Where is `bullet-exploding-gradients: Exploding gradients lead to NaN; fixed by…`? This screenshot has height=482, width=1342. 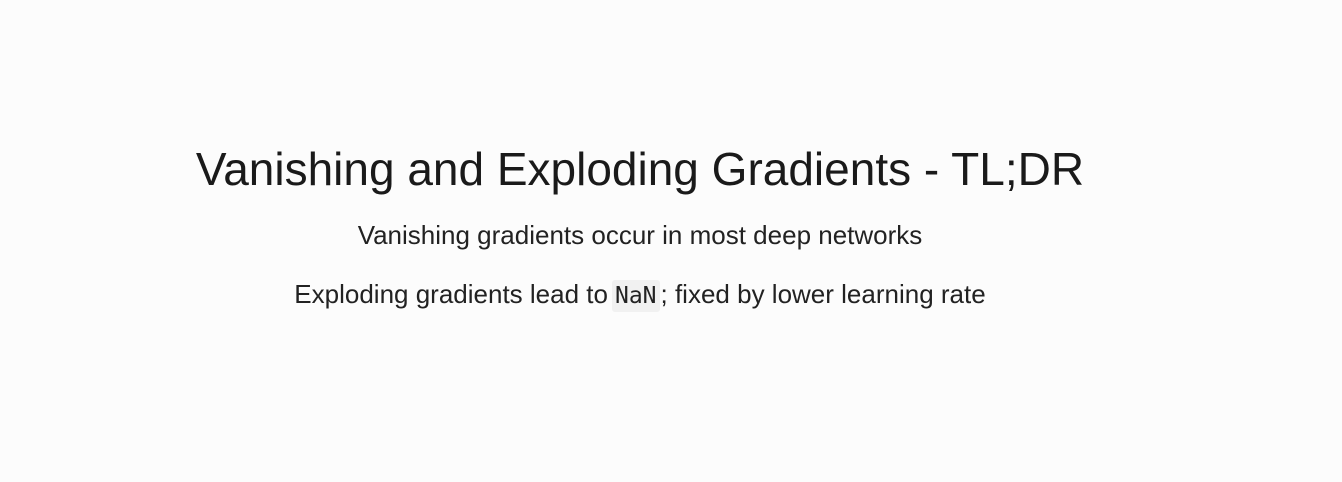
bullet-exploding-gradients: Exploding gradients lead to NaN; fixed by… is located at coordinates (640, 295).